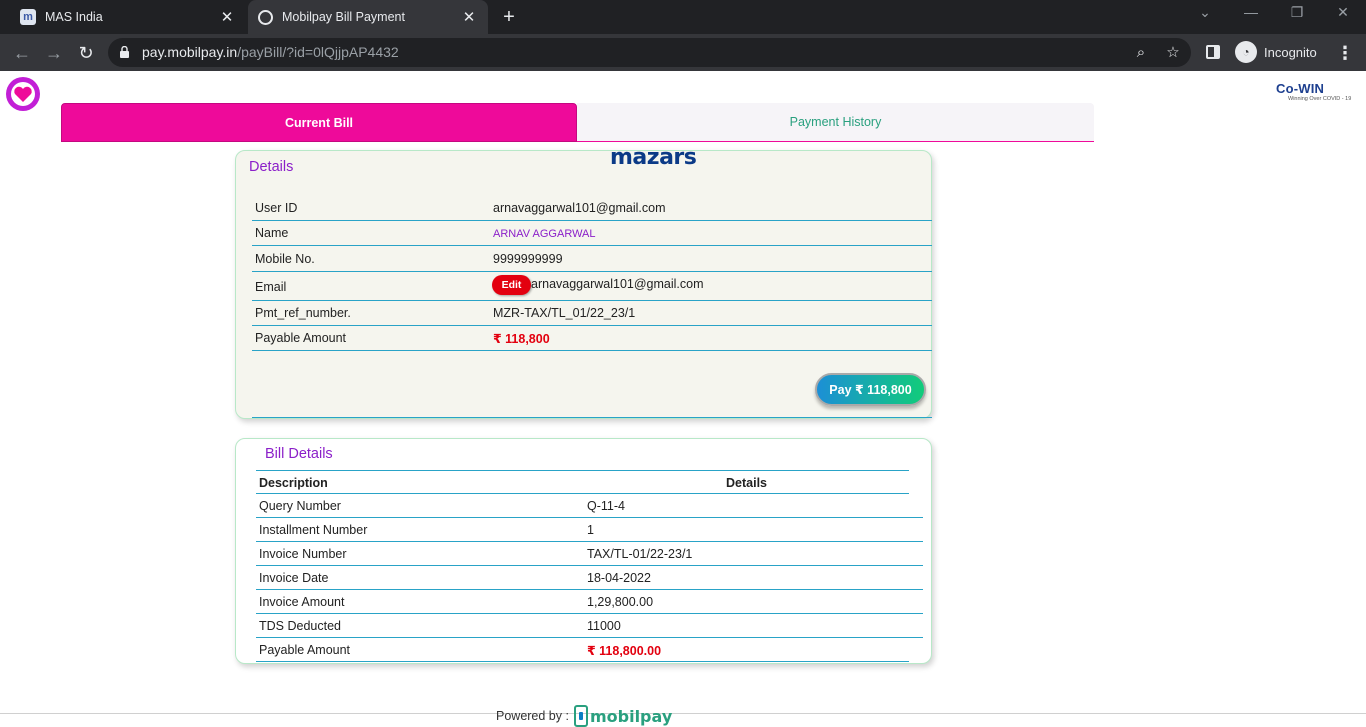 This screenshot has width=1366, height=727. I want to click on bill-value: 18-04-2022, so click(619, 578).